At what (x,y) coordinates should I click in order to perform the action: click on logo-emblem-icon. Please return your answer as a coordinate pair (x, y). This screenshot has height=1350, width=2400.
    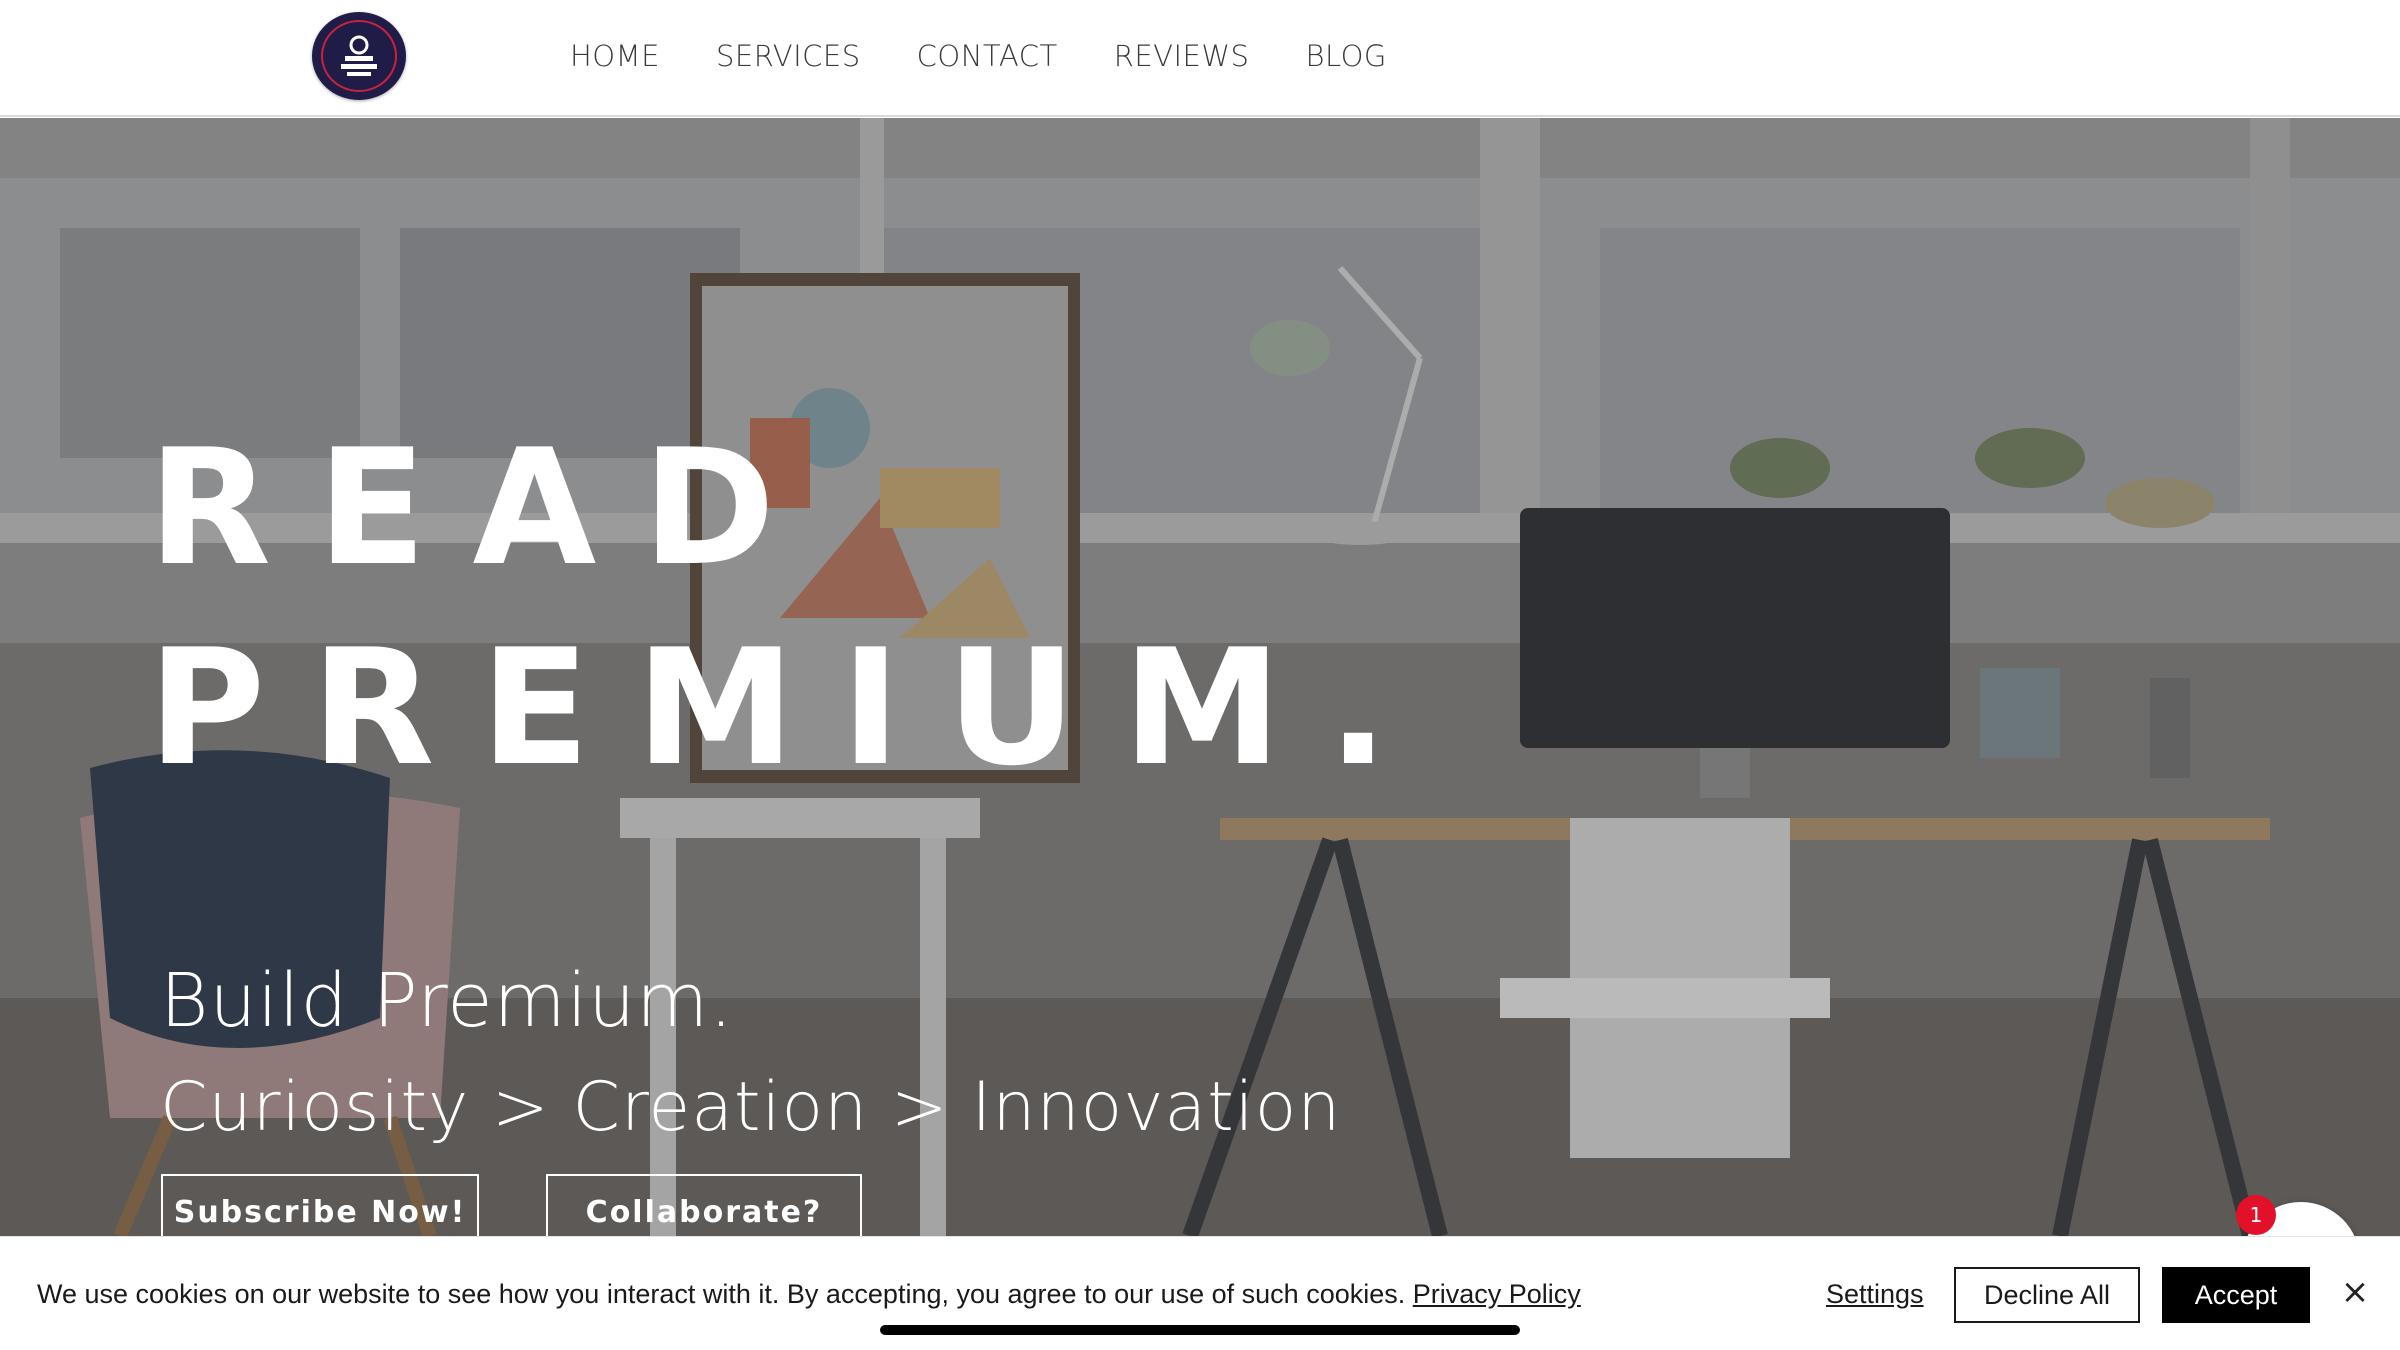
    Looking at the image, I should click on (359, 55).